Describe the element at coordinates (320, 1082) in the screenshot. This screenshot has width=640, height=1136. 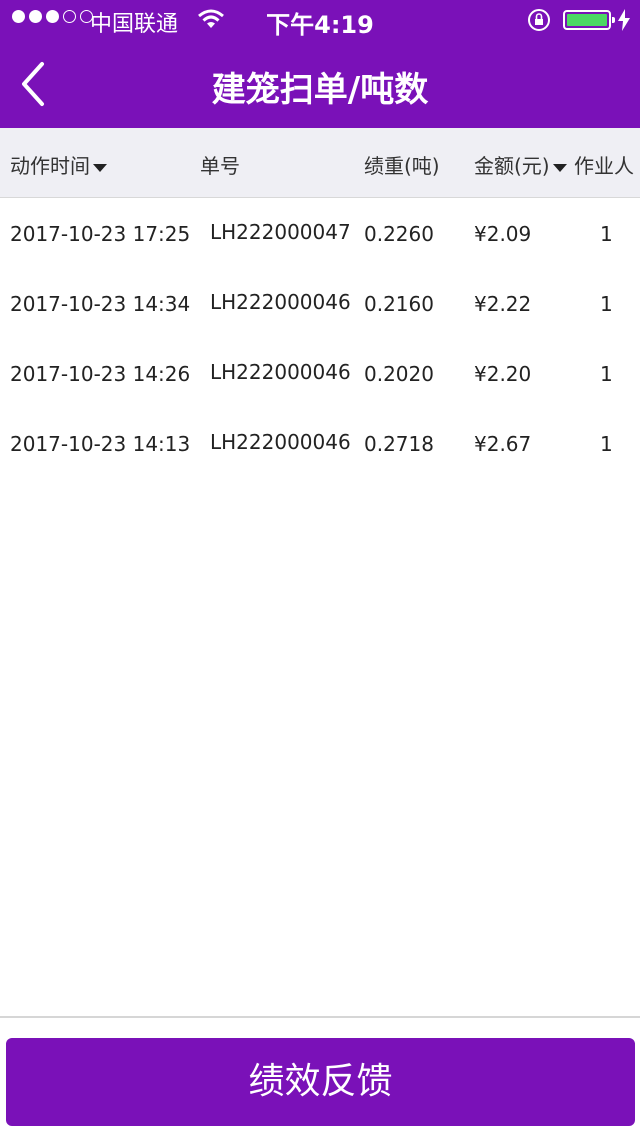
I see `performance-feedback-button: 绩效反馈` at that location.